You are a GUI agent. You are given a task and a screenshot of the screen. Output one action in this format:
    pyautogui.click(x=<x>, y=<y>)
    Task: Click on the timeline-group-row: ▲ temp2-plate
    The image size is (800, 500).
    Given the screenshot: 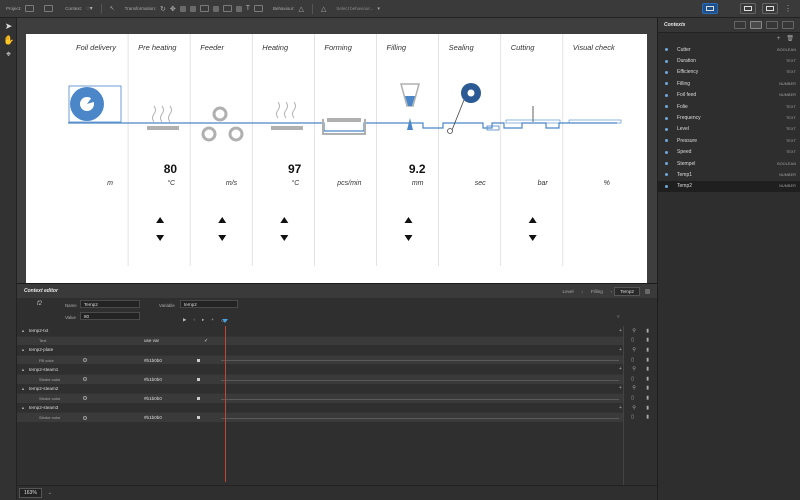 What is the action you would take?
    pyautogui.click(x=320, y=350)
    